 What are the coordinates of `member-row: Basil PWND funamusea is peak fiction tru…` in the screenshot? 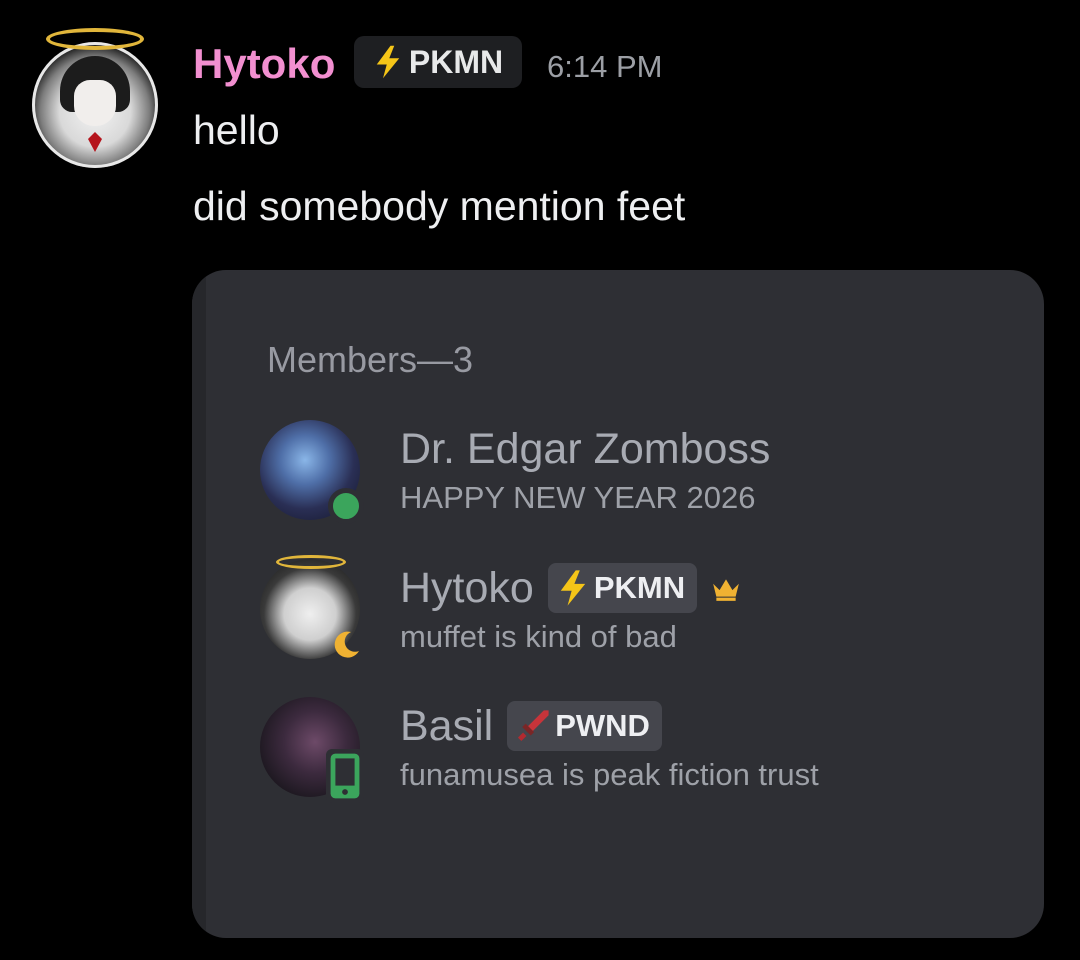 It's located at (640, 752).